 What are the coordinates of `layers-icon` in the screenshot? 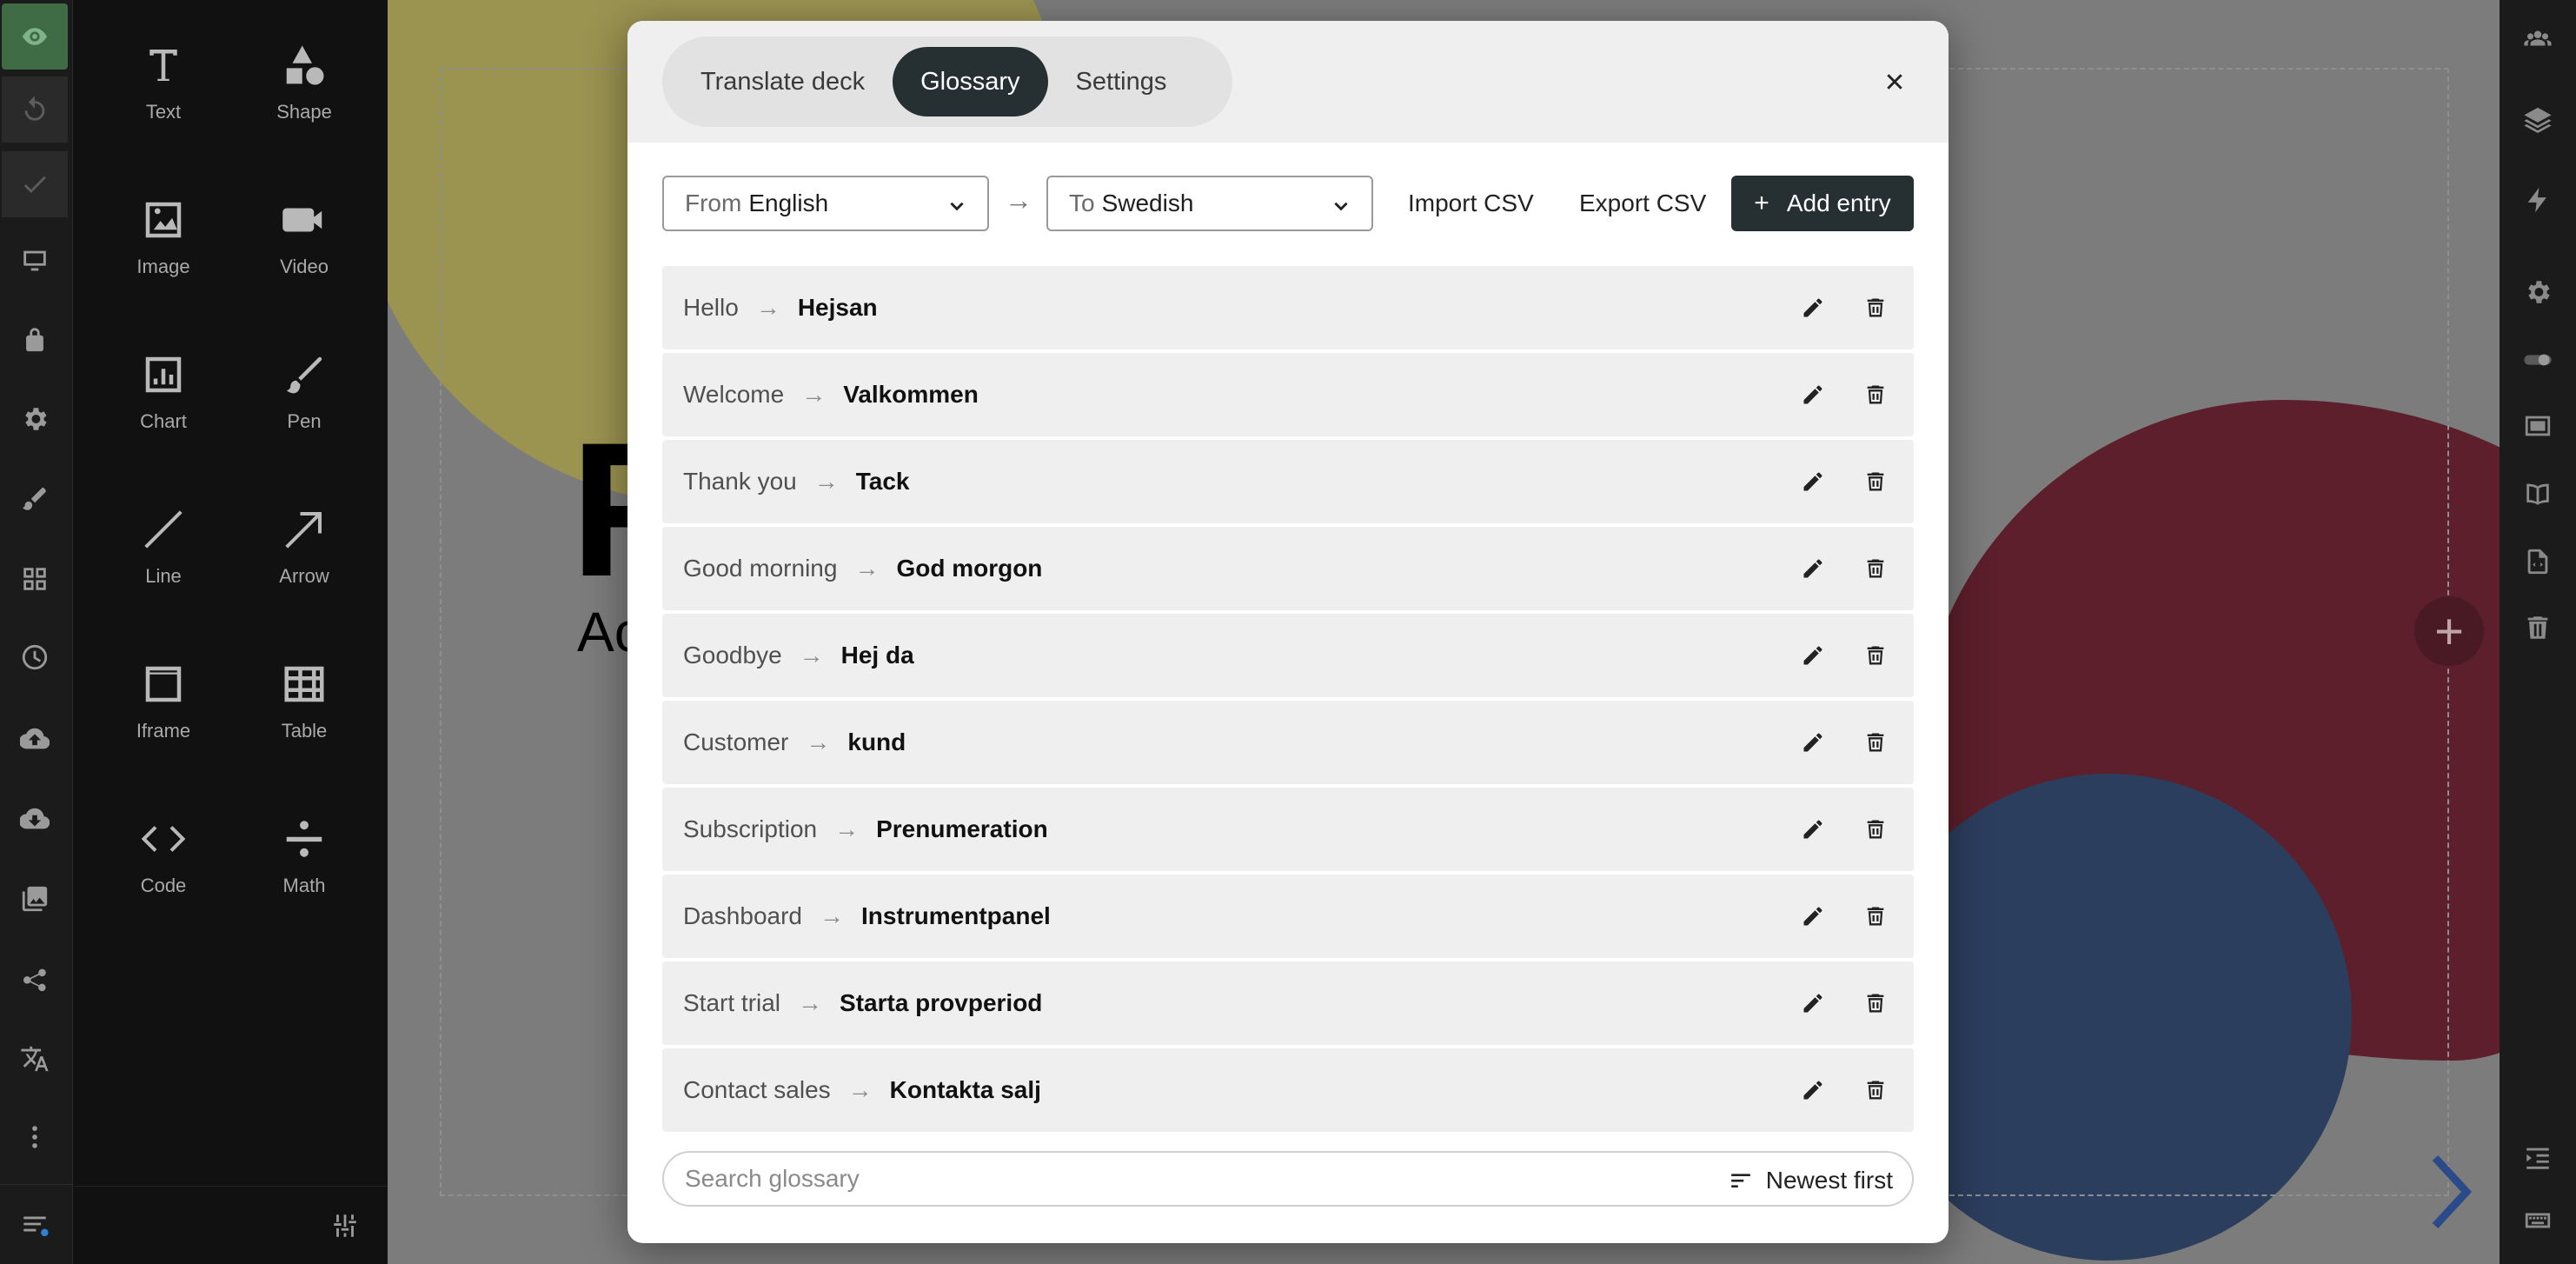 It's located at (2537, 120).